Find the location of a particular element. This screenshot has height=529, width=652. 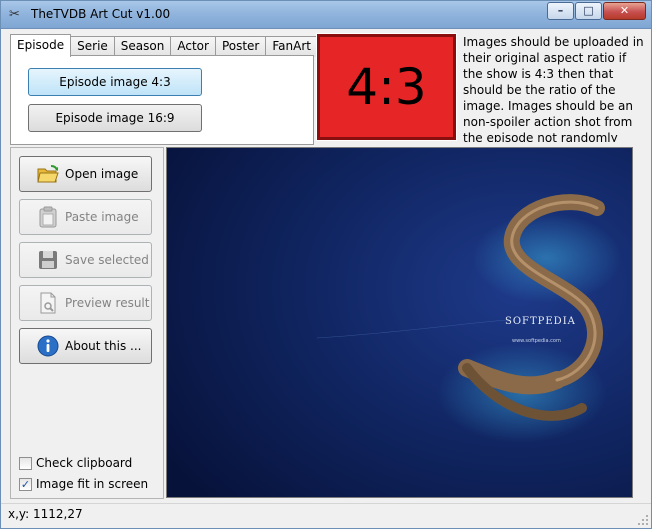

aspect-ratio-indicator: 4:3 is located at coordinates (386, 87).